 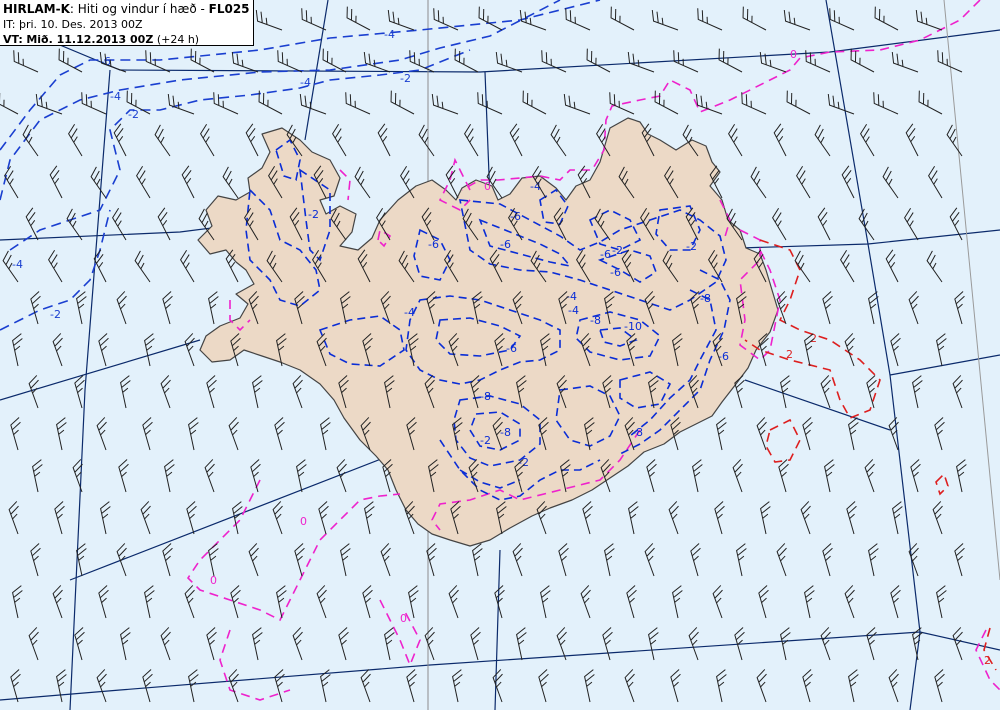 I want to click on valid-time-offset: (+24 h), so click(x=178, y=39).